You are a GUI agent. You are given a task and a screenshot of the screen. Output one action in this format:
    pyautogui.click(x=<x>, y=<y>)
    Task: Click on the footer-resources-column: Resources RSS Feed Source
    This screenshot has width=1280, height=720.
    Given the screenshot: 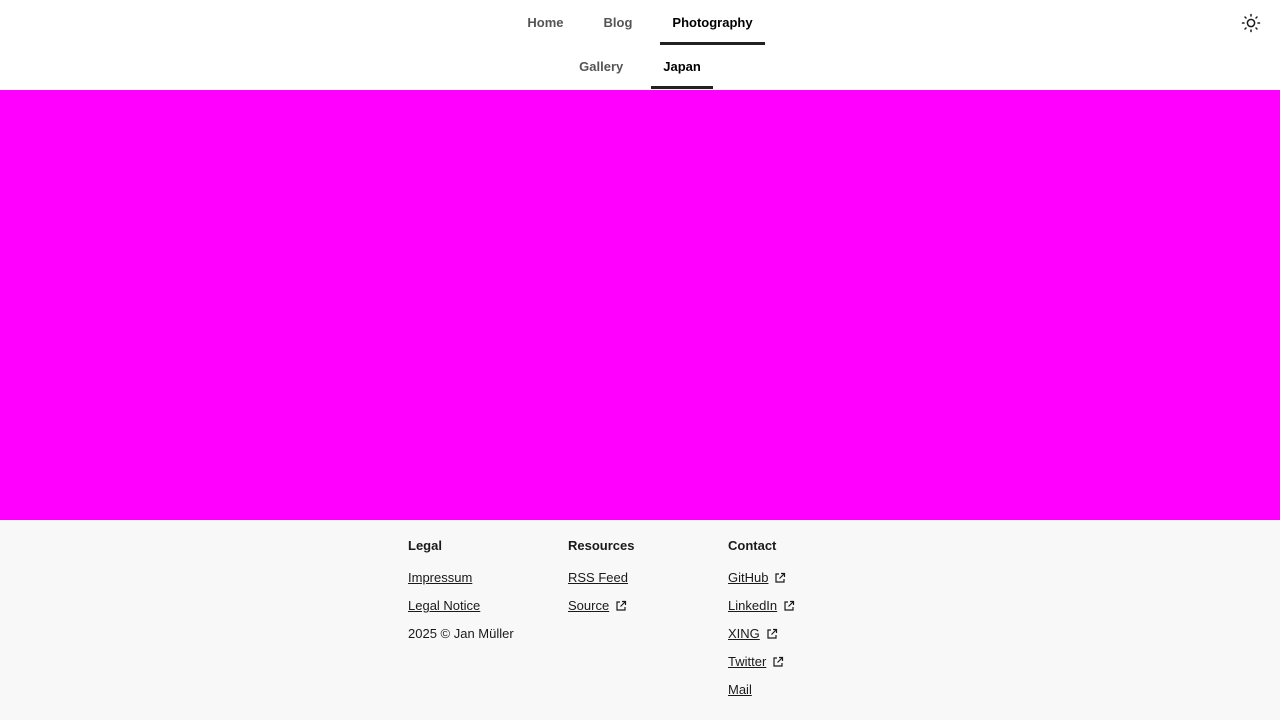 What is the action you would take?
    pyautogui.click(x=648, y=624)
    